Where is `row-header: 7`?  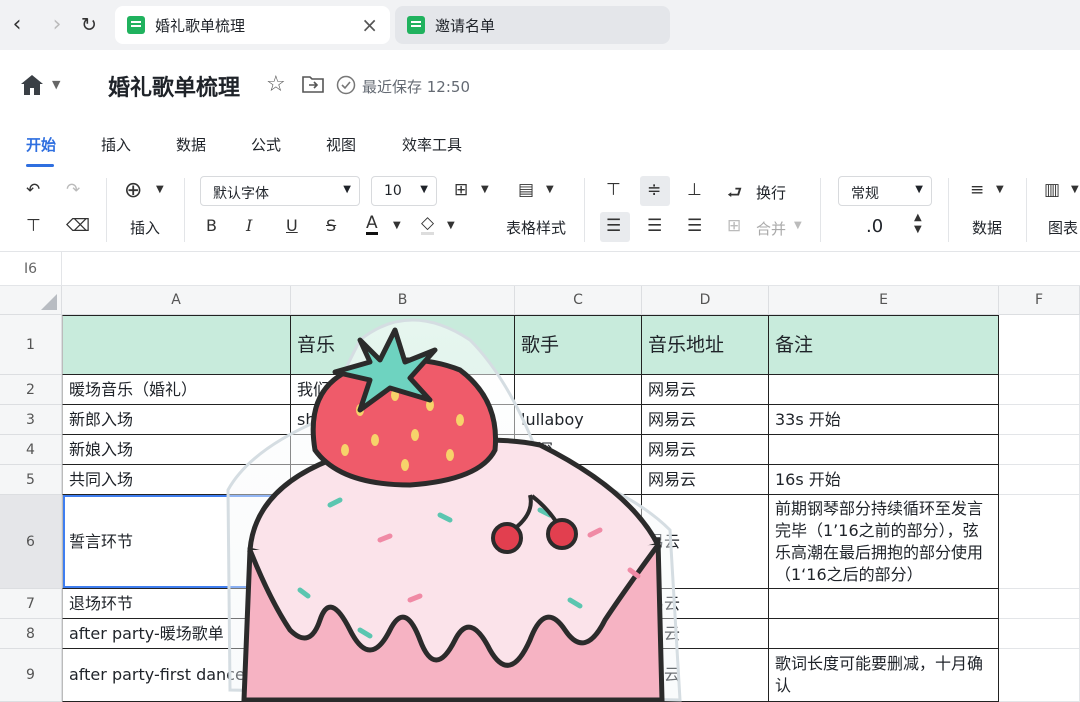 row-header: 7 is located at coordinates (31, 604).